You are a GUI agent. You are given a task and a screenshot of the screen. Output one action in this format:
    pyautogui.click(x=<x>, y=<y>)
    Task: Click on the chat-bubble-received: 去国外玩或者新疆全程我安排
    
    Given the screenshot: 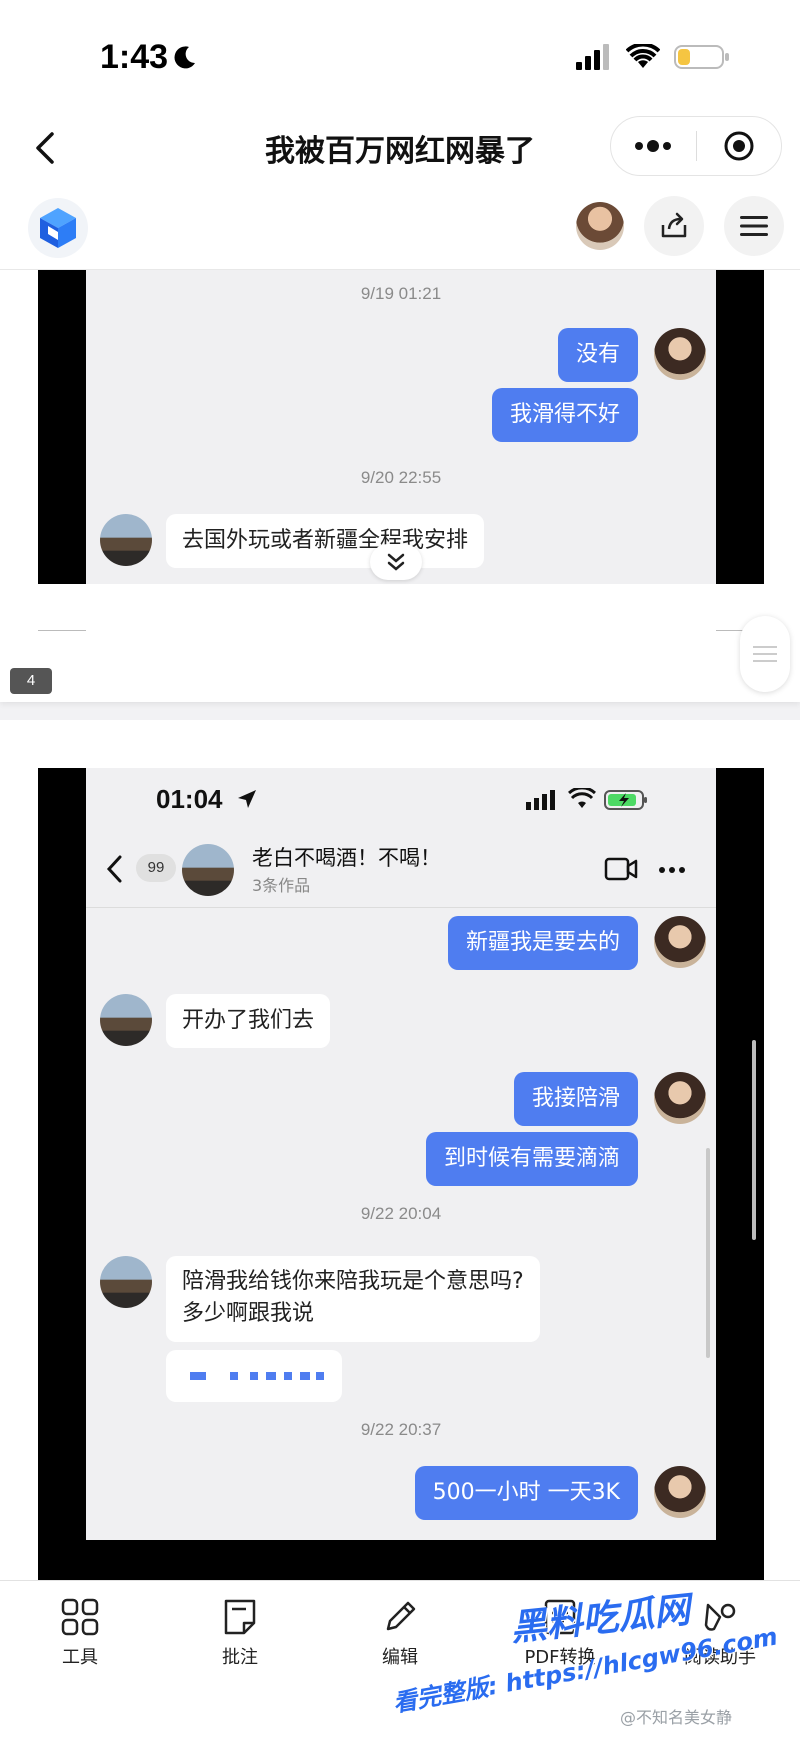 What is the action you would take?
    pyautogui.click(x=325, y=541)
    